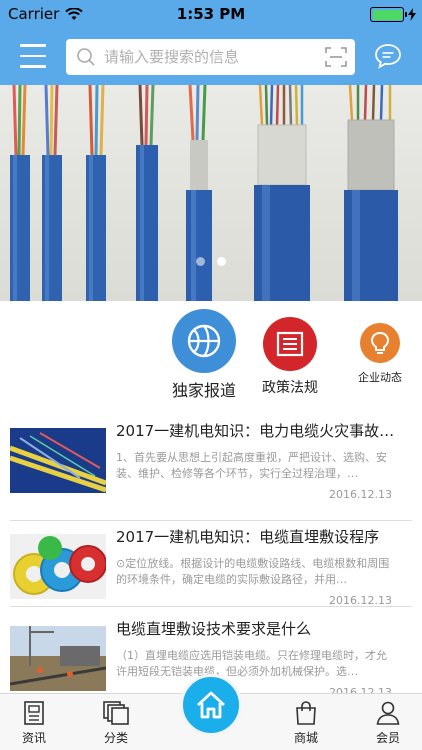  Describe the element at coordinates (336, 57) in the screenshot. I see `scan-icon` at that location.